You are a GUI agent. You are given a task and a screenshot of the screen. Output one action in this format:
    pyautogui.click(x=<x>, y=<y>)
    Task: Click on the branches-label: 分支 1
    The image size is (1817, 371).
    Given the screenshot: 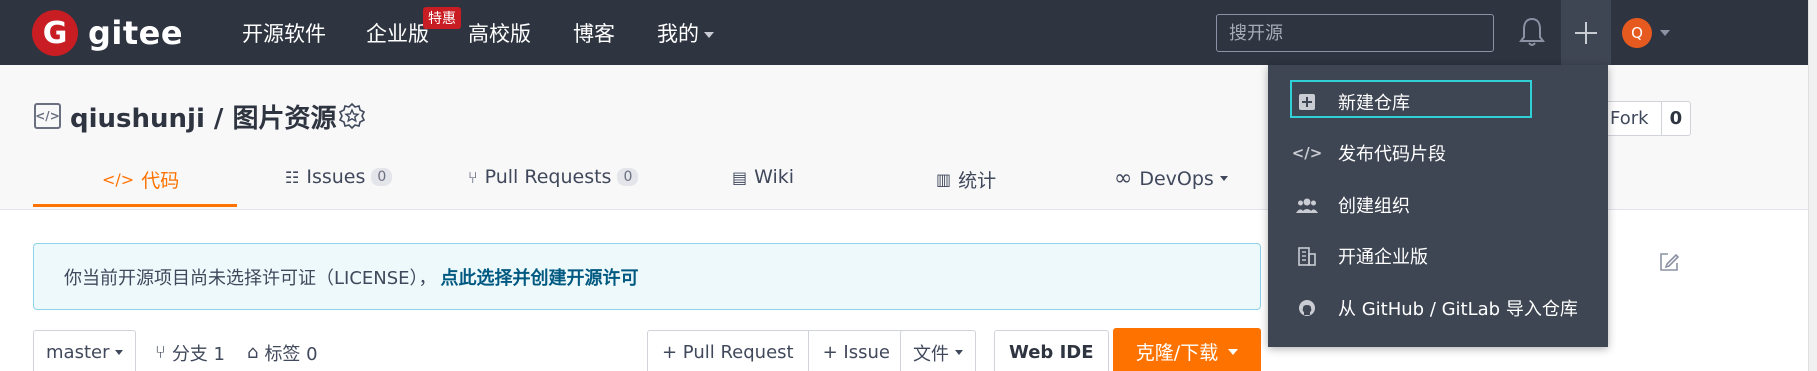 What is the action you would take?
    pyautogui.click(x=198, y=354)
    